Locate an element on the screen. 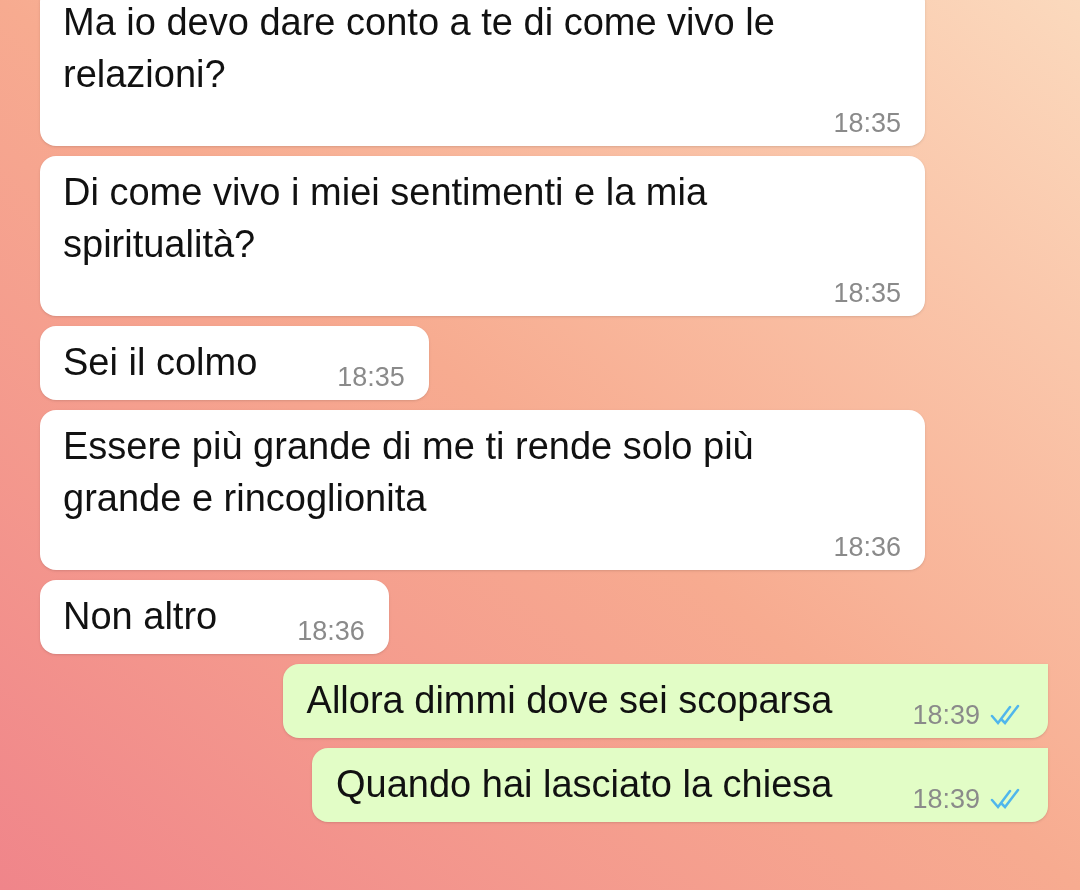 The height and width of the screenshot is (890, 1080). message-text: Ma io devo dare conto a te di come vivo le relazioni? is located at coordinates (419, 48).